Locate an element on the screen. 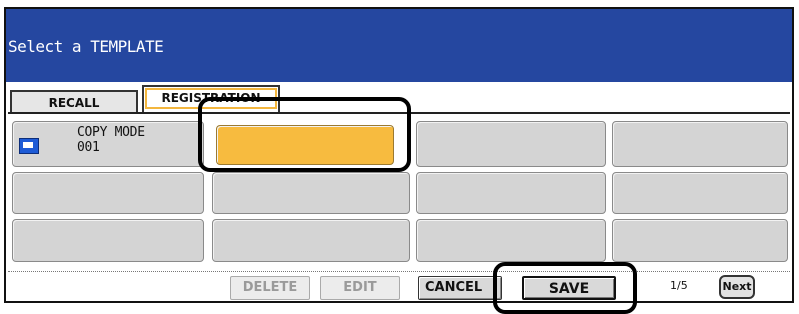  next-page-button: Next is located at coordinates (737, 287).